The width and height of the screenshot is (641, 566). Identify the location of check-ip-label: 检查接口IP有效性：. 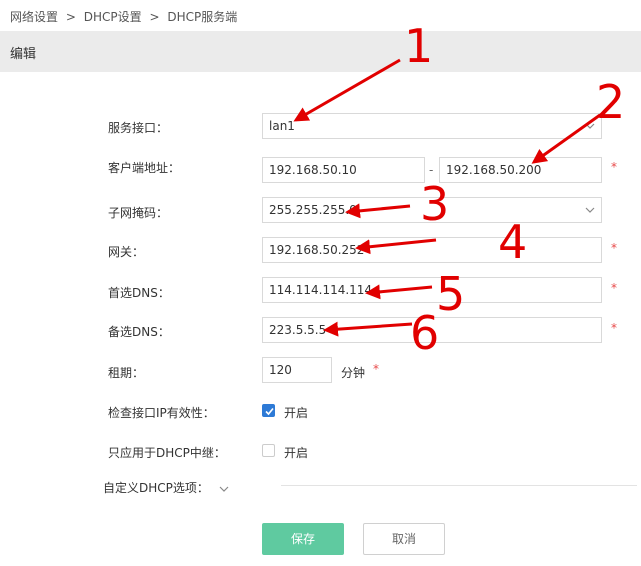
(161, 413).